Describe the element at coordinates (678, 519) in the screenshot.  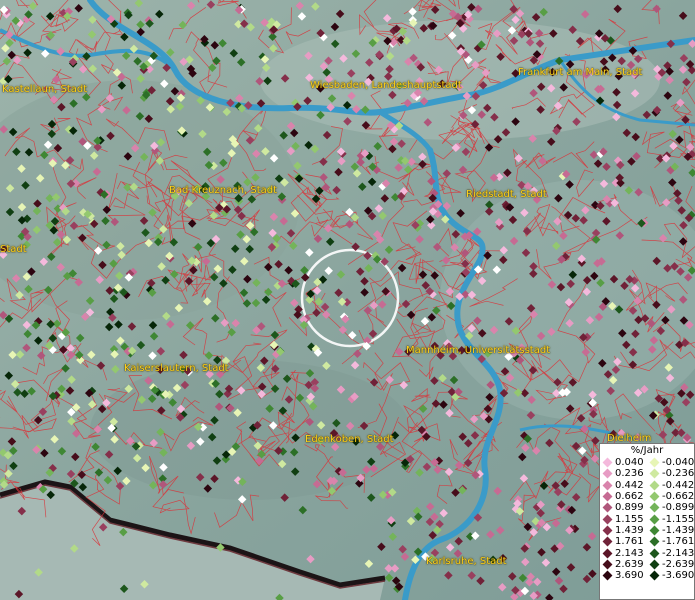
I see `legend-label: -1.155` at that location.